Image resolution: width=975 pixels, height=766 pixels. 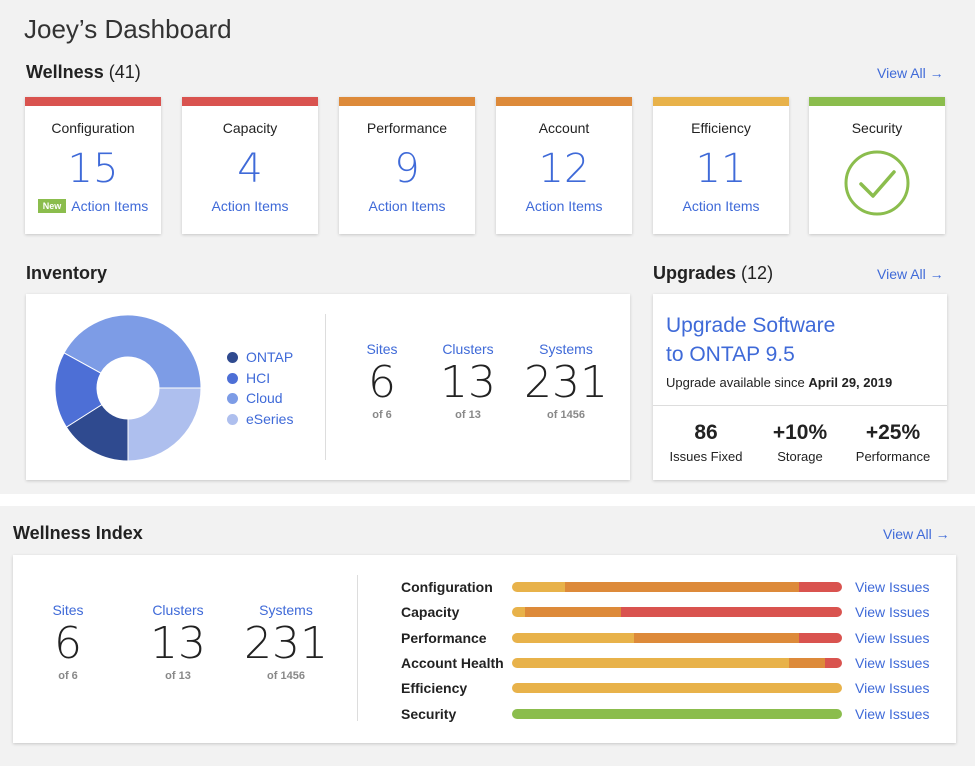 What do you see at coordinates (178, 642) in the screenshot?
I see `wi-stat-clusters: Clusters 13 of 13` at bounding box center [178, 642].